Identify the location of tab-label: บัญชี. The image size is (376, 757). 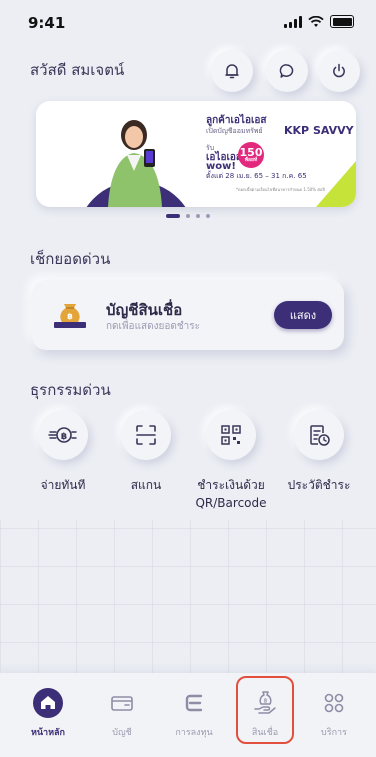
(122, 733).